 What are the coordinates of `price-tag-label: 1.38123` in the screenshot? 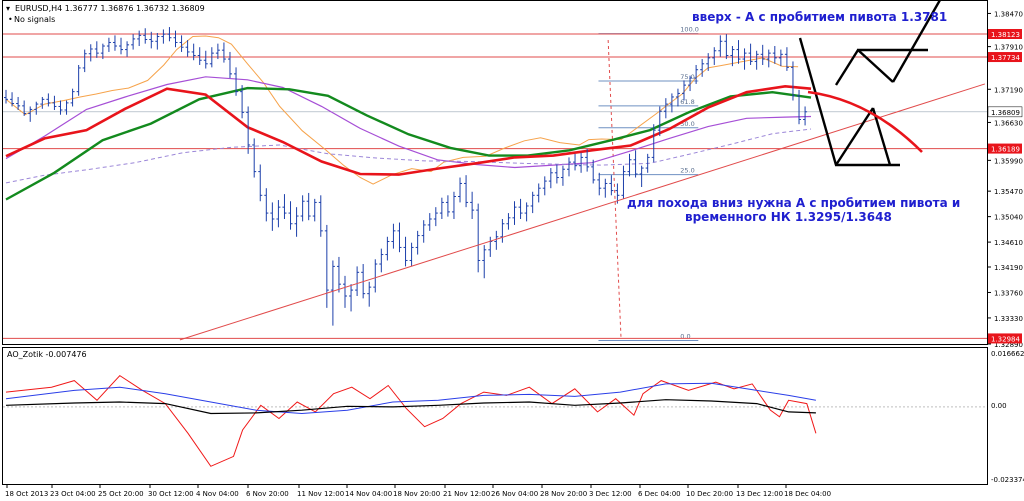 It's located at (1005, 35).